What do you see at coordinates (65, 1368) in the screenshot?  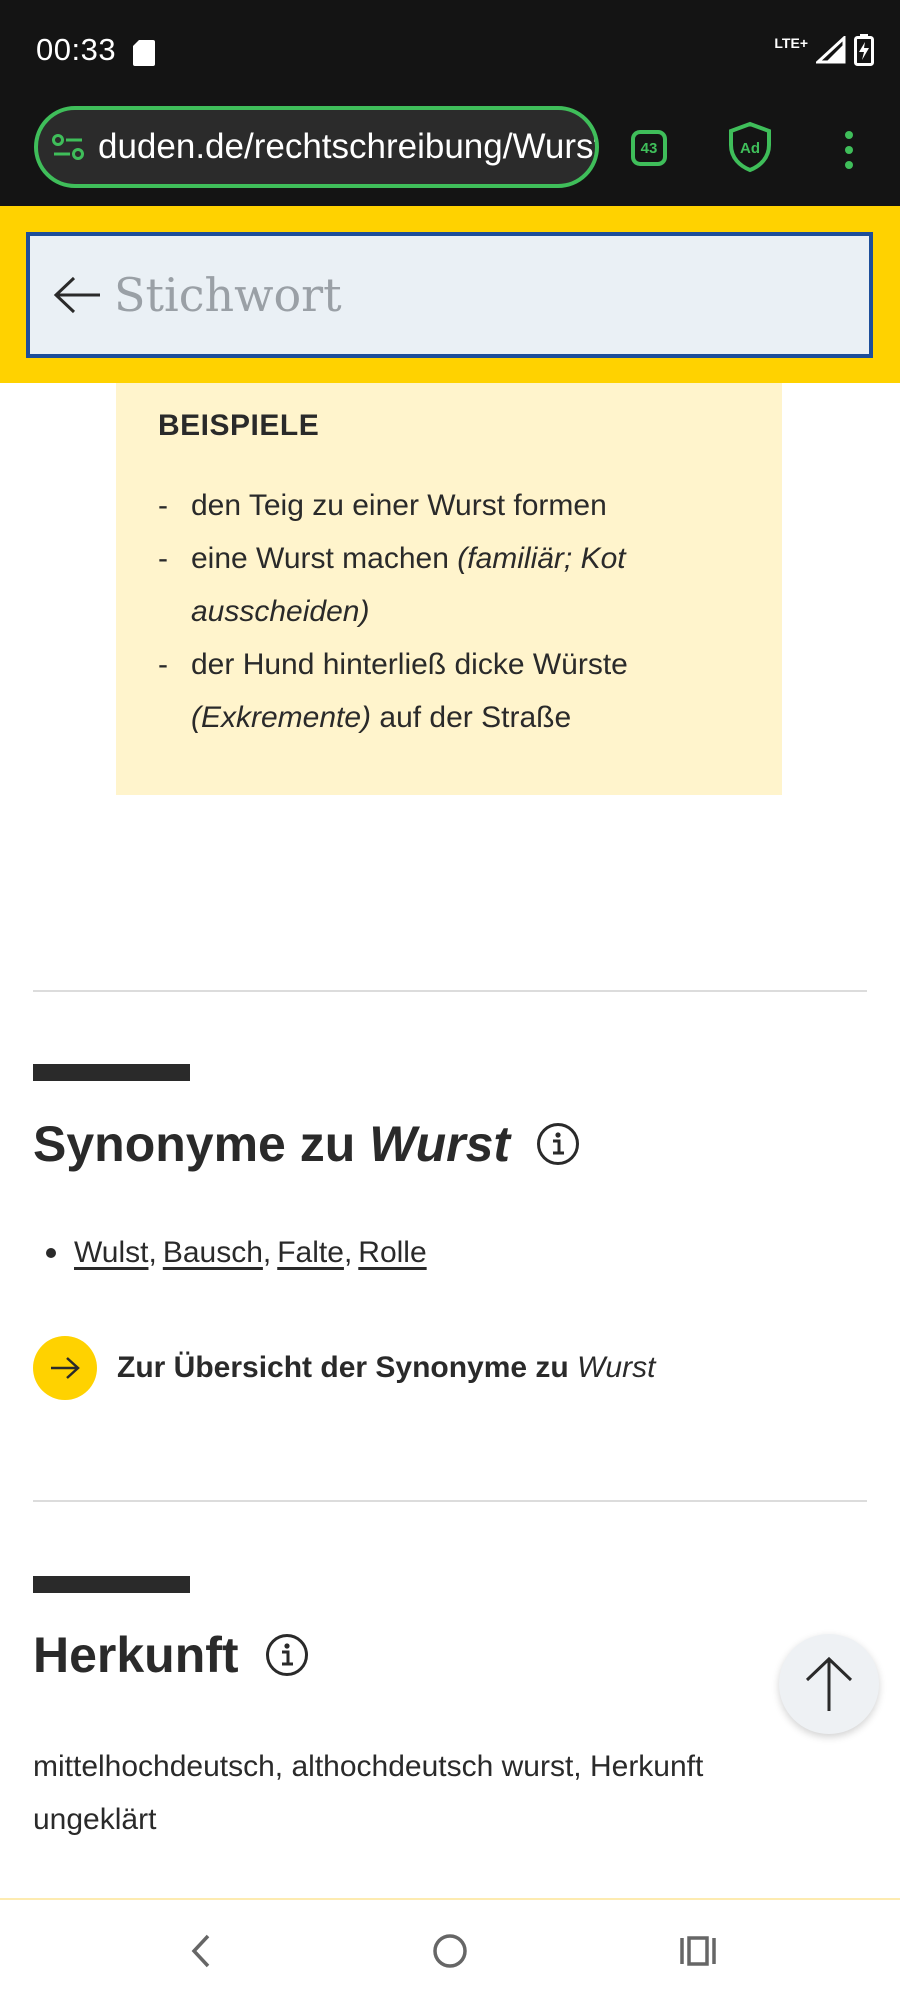 I see `arrow-right-icon` at bounding box center [65, 1368].